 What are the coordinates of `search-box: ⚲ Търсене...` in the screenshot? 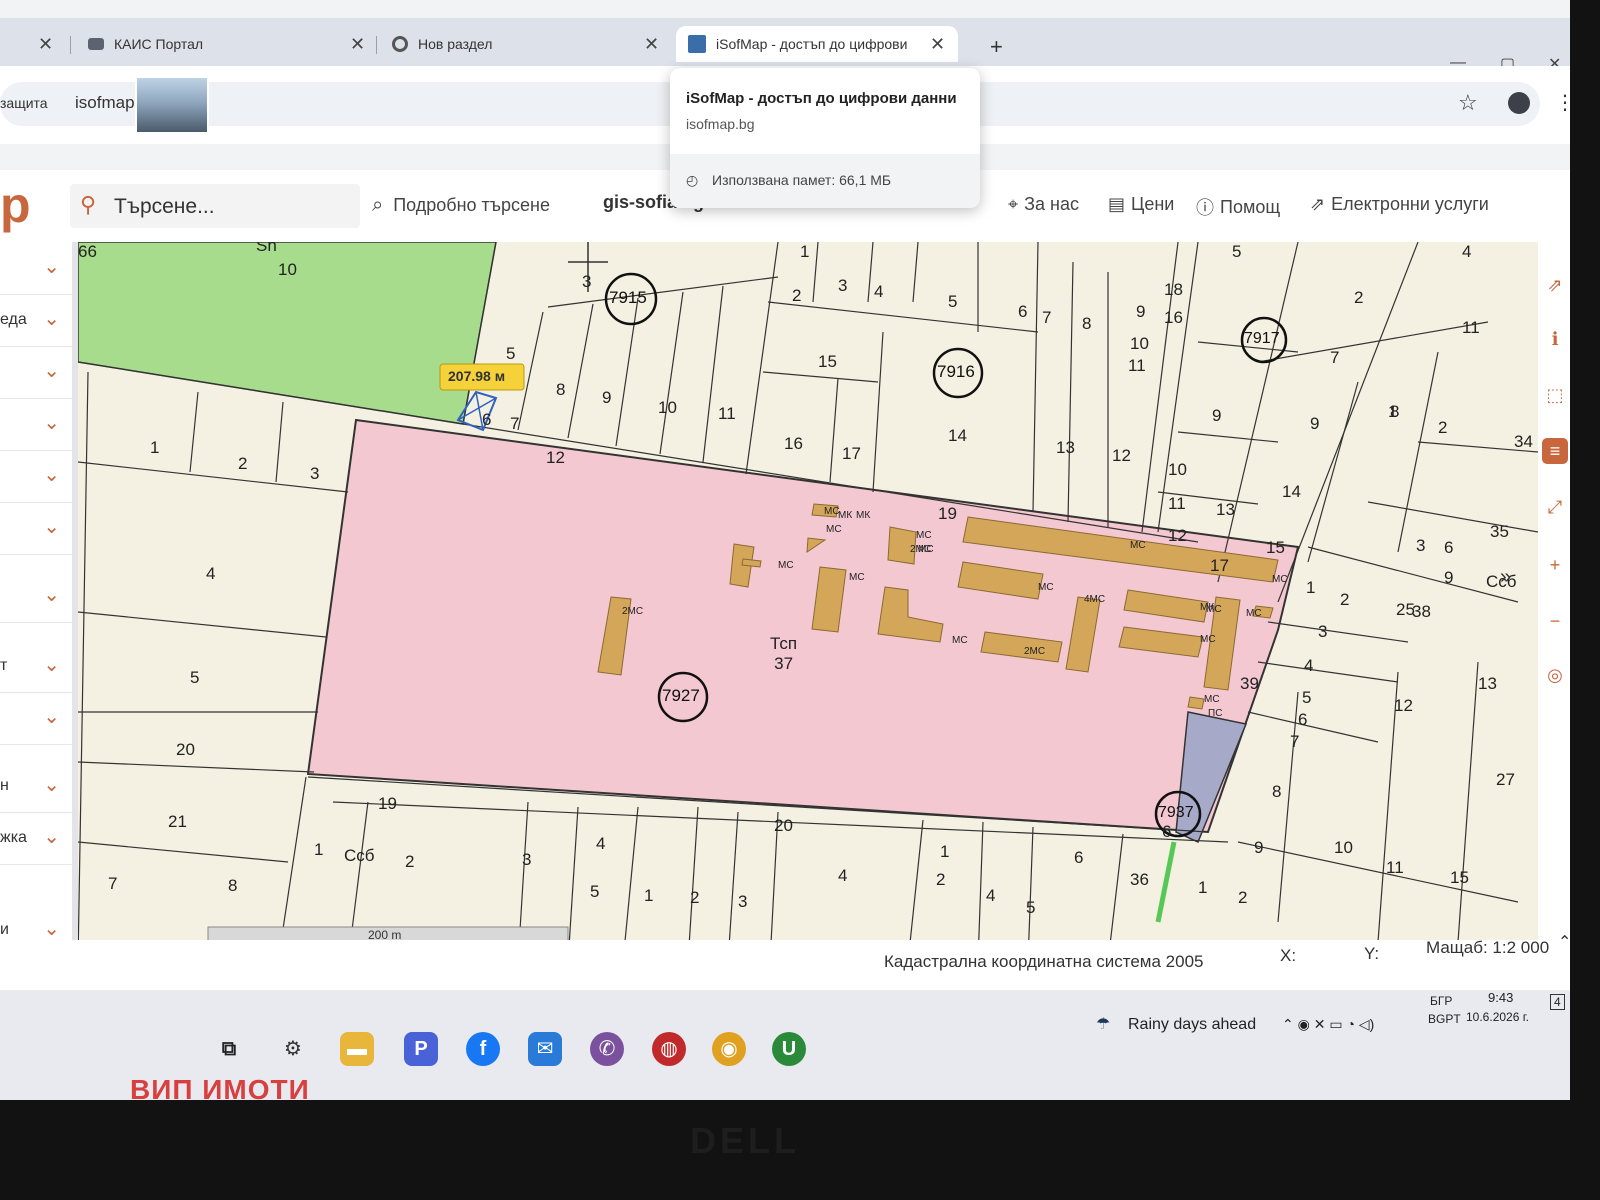 It's located at (215, 206).